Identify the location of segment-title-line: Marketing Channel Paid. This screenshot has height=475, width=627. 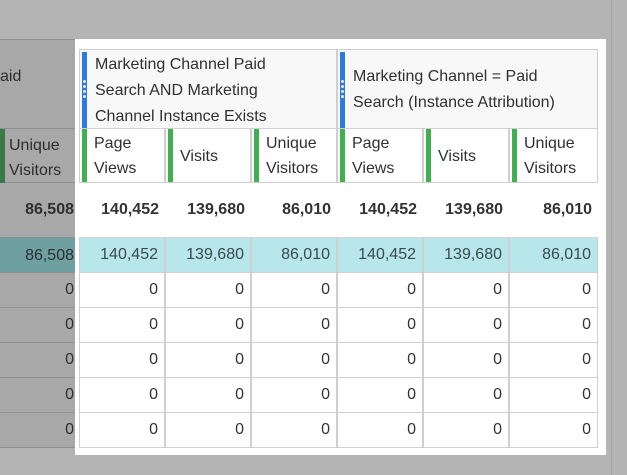
(180, 64).